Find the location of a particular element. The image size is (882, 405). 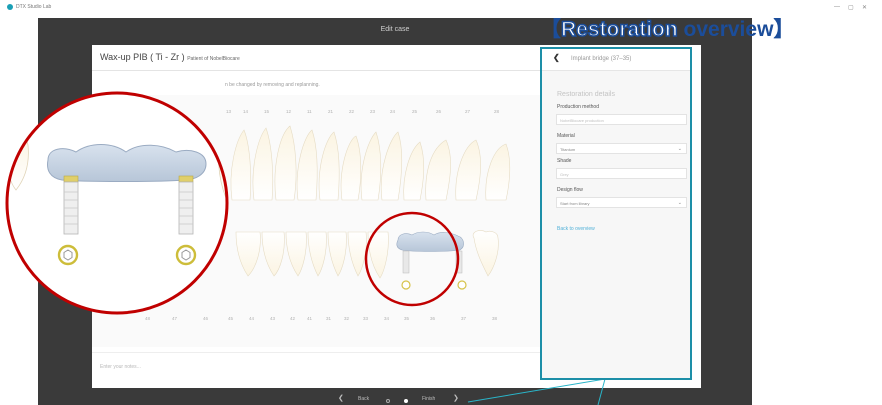

bracket-close: 】 is located at coordinates (784, 29).